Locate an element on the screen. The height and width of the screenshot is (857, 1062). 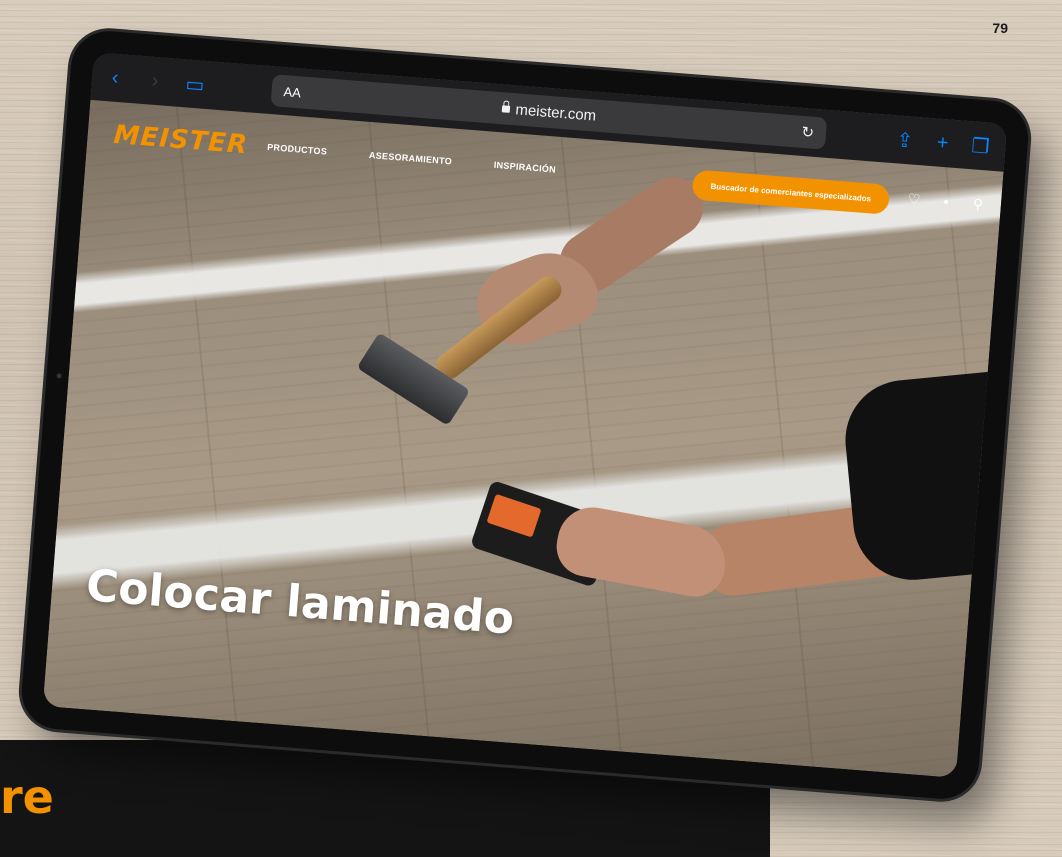
bookmarks-button: ▭ is located at coordinates (195, 84).